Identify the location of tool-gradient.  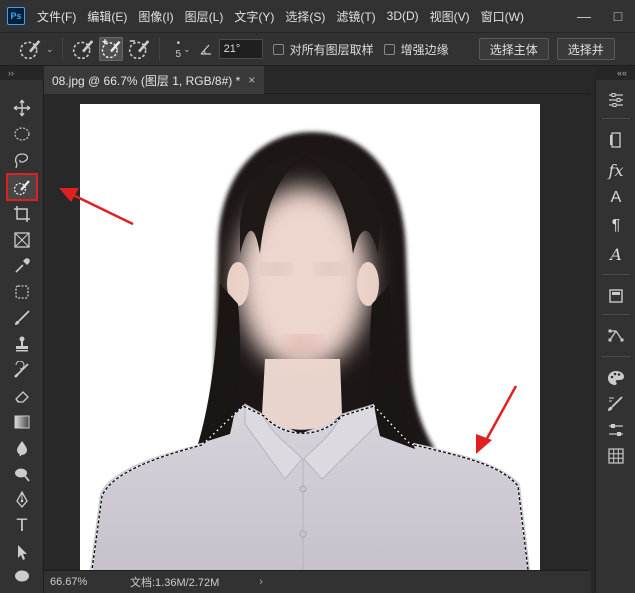
(22, 422).